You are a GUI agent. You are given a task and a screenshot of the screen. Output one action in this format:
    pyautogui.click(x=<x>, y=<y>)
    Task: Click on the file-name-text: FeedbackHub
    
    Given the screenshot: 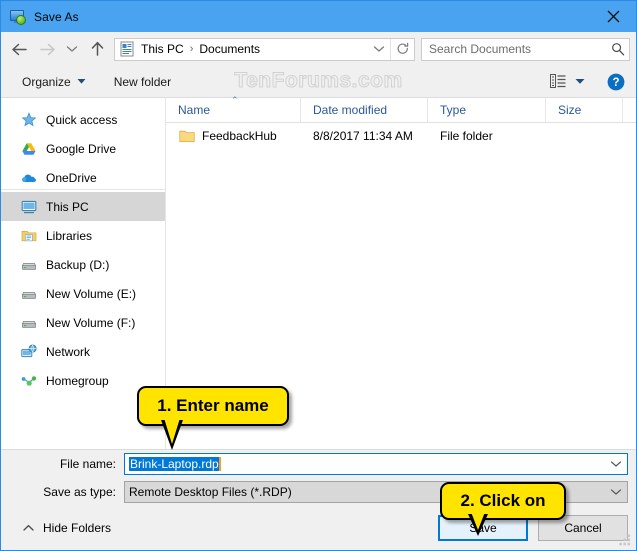 What is the action you would take?
    pyautogui.click(x=239, y=135)
    